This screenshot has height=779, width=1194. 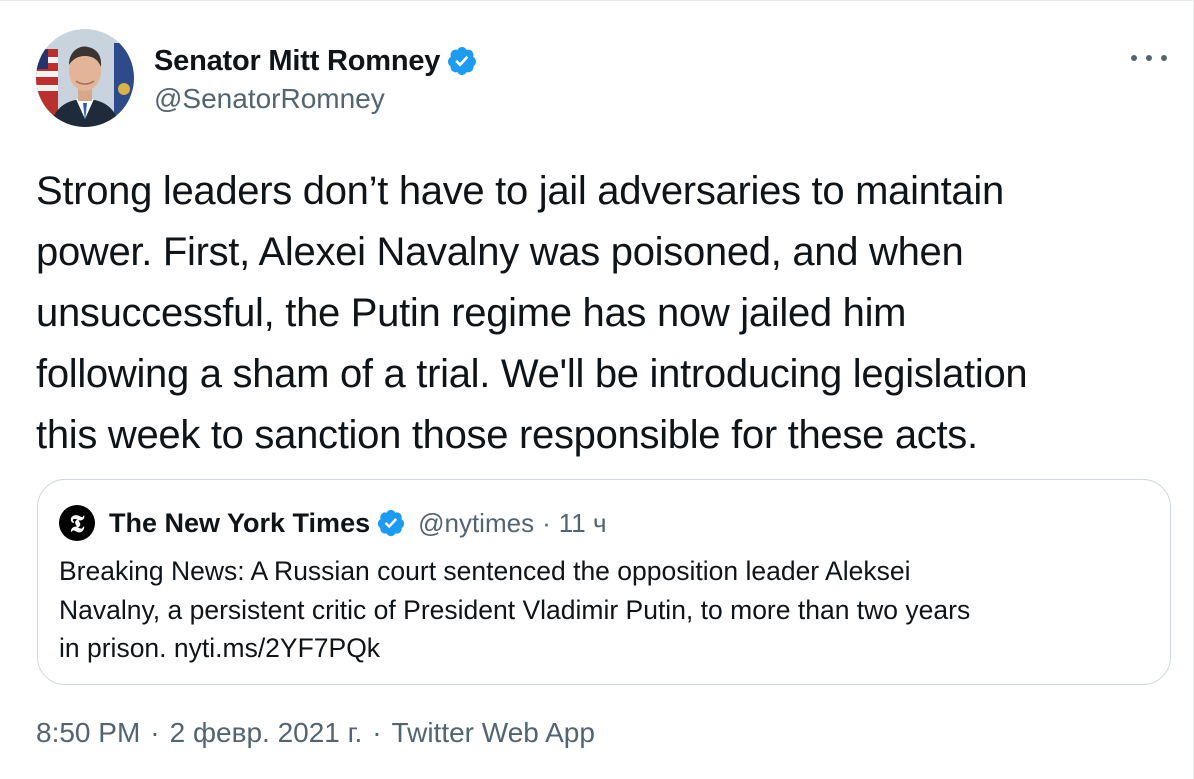 What do you see at coordinates (266, 733) in the screenshot?
I see `tweet-date: 2 февр. 2021 г.` at bounding box center [266, 733].